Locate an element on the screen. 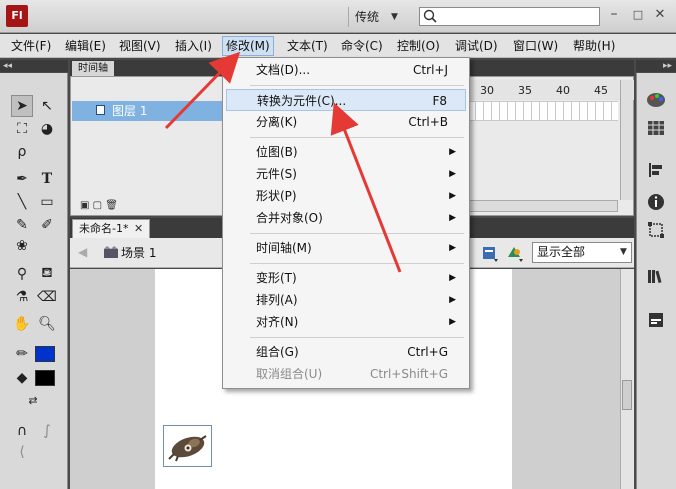 This screenshot has height=489, width=676. layer-icon is located at coordinates (100, 110).